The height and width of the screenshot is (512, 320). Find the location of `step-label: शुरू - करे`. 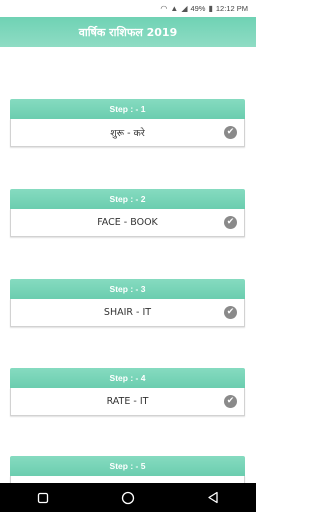

step-label: शुरू - करे is located at coordinates (127, 133).